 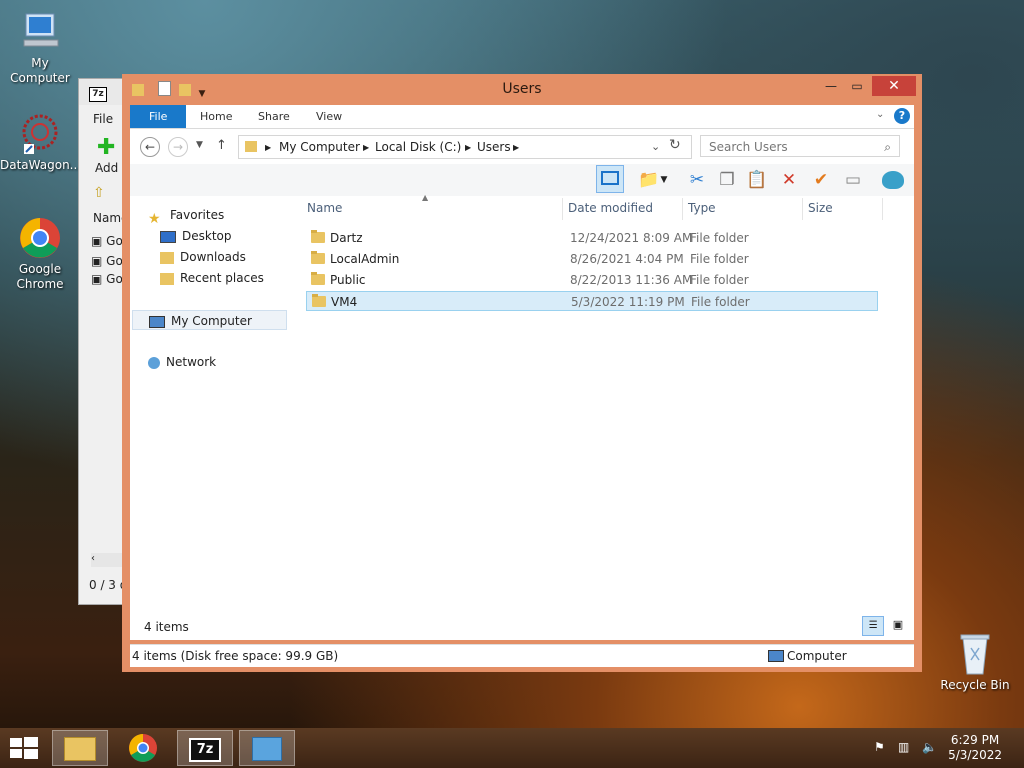 I want to click on refresh-icon: ↻, so click(x=675, y=145).